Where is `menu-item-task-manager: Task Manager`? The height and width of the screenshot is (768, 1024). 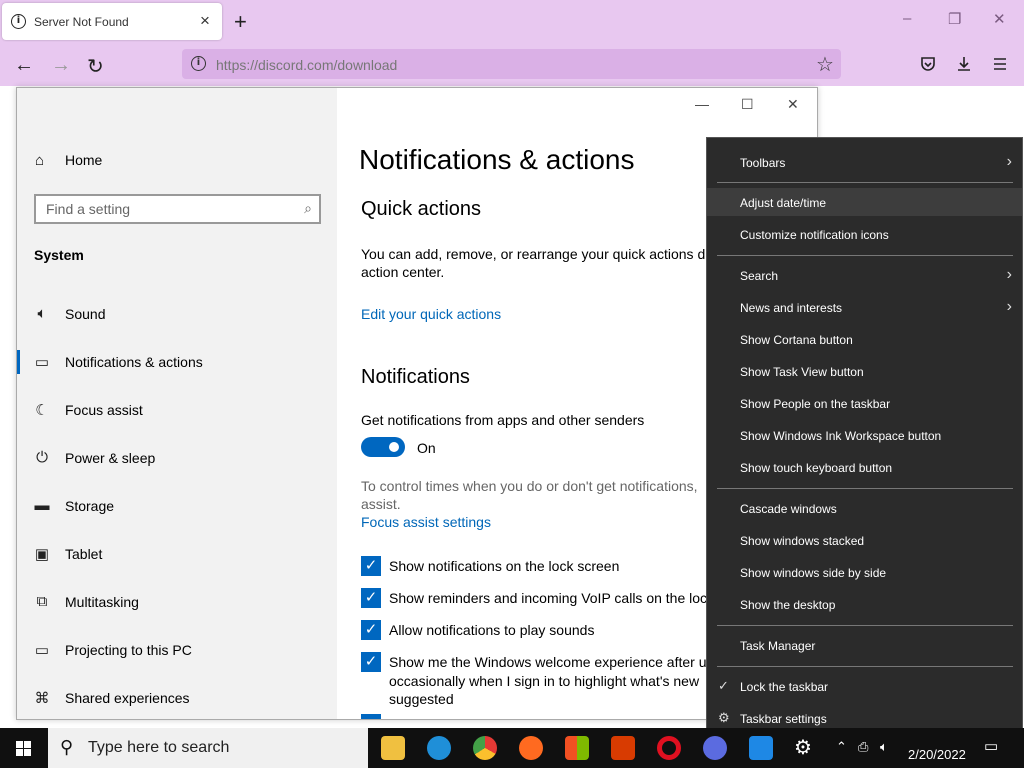
menu-item-task-manager: Task Manager is located at coordinates (864, 645).